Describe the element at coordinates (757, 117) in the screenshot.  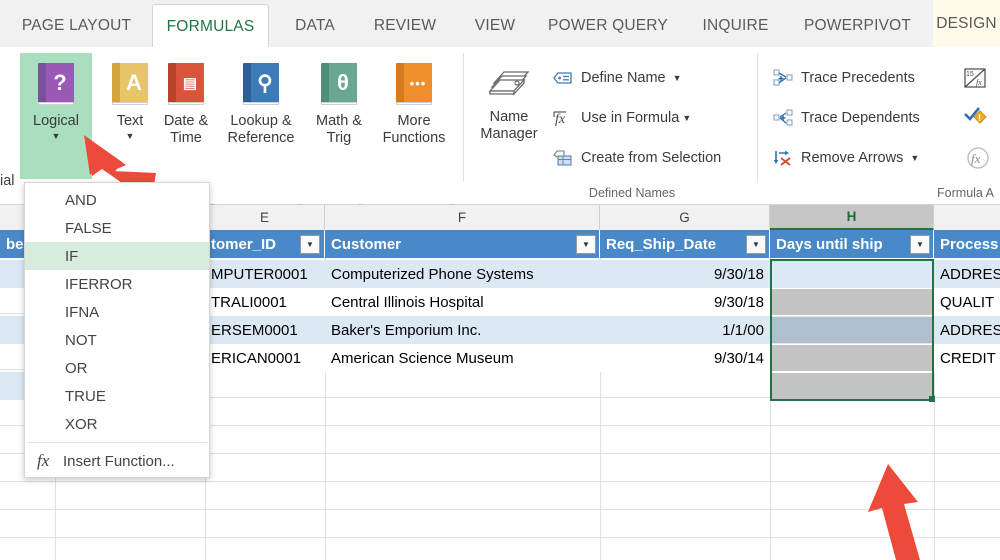
I see `group-divider` at that location.